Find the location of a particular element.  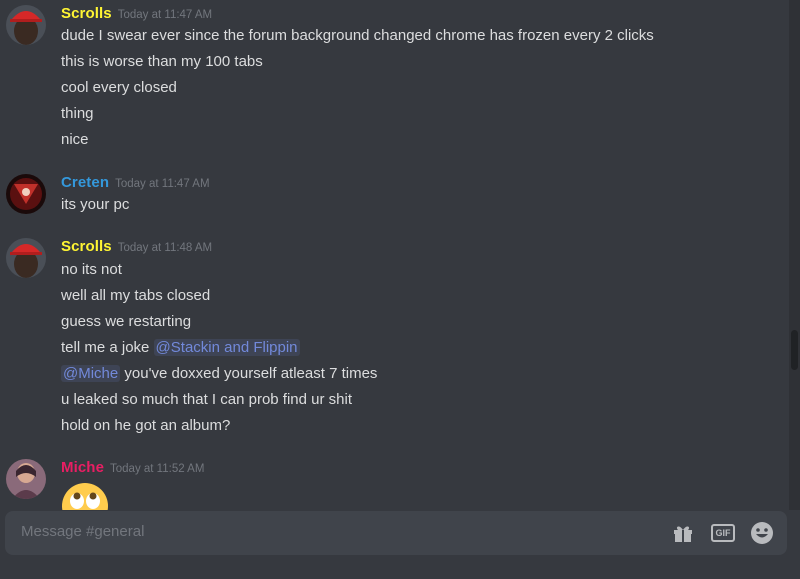

message-text: hold on he got an album? is located at coordinates (146, 425).